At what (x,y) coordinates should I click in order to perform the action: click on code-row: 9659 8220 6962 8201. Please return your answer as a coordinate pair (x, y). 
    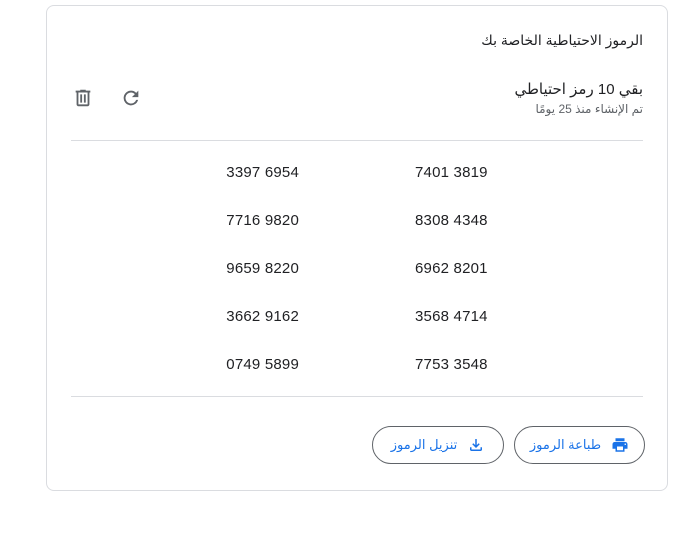
    Looking at the image, I should click on (357, 276).